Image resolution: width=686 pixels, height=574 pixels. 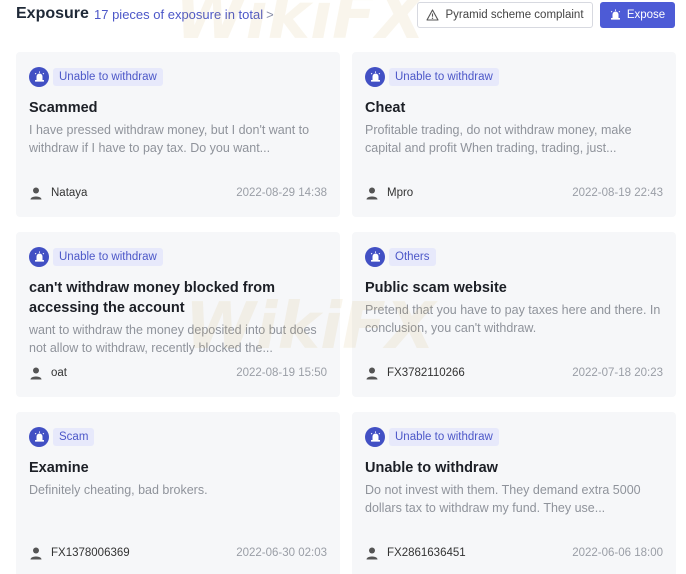 What do you see at coordinates (74, 437) in the screenshot?
I see `category-tag-label: Scam` at bounding box center [74, 437].